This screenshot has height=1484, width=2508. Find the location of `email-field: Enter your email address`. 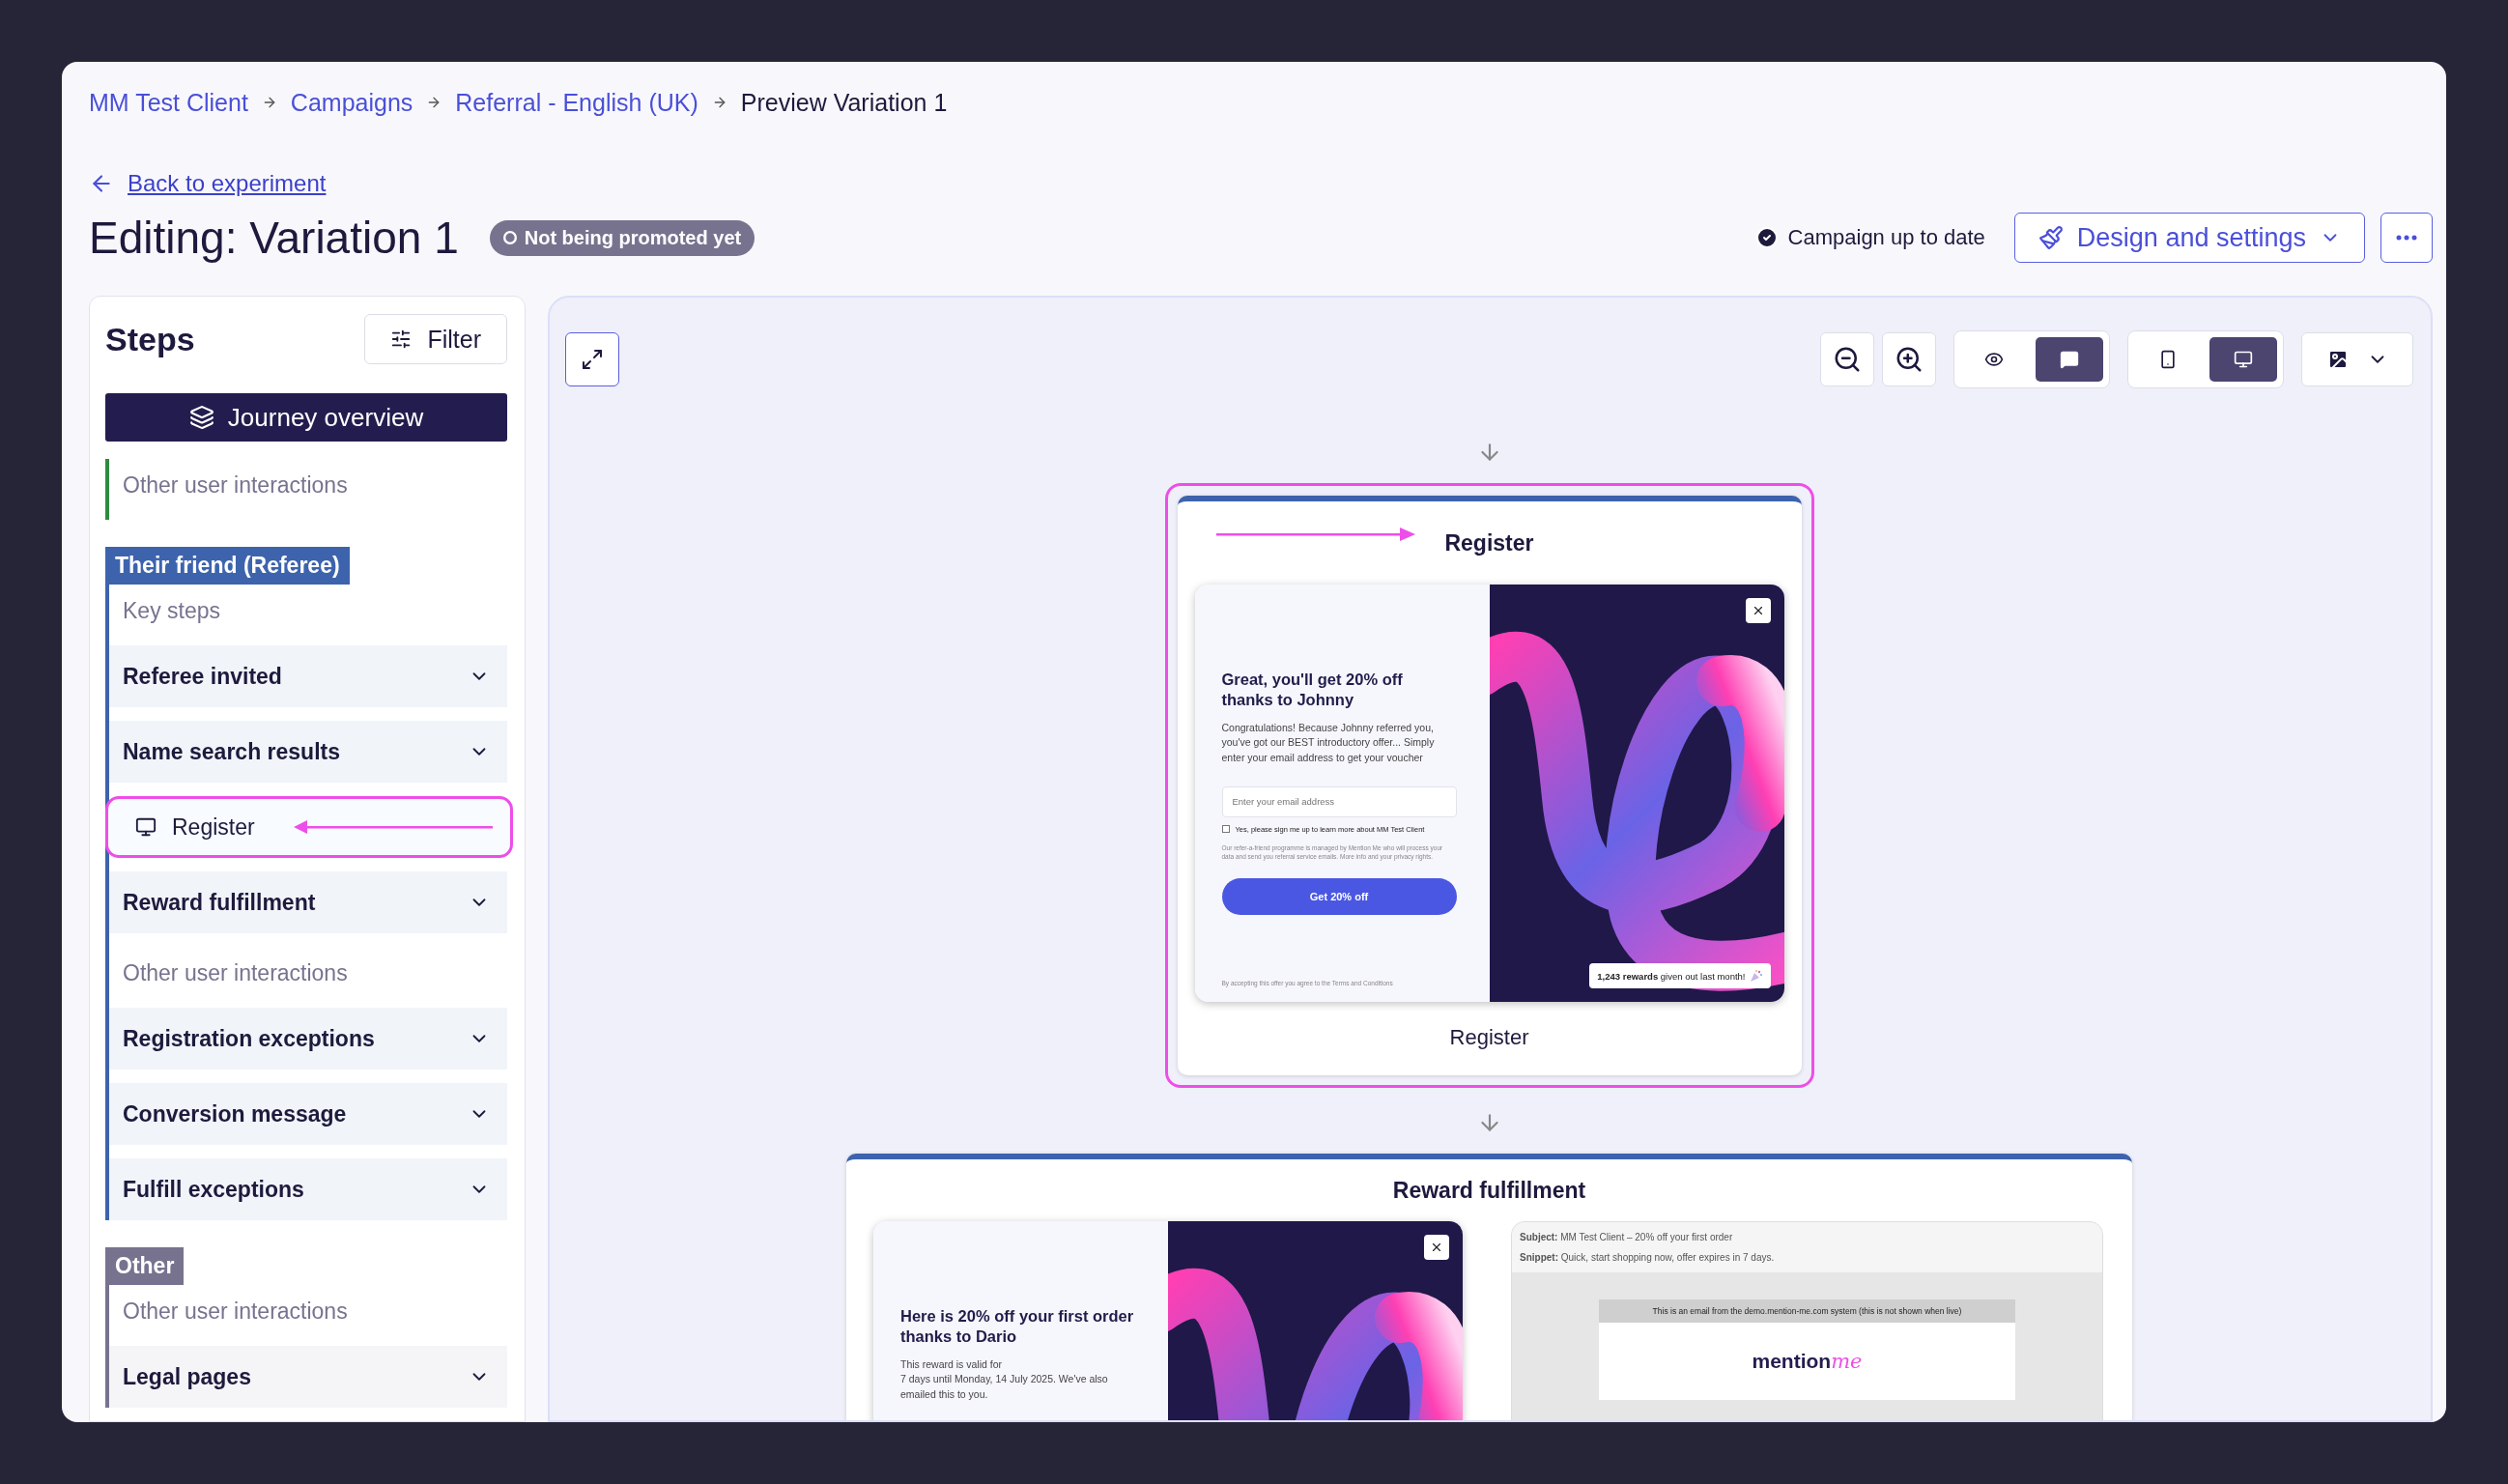

email-field: Enter your email address is located at coordinates (1339, 801).